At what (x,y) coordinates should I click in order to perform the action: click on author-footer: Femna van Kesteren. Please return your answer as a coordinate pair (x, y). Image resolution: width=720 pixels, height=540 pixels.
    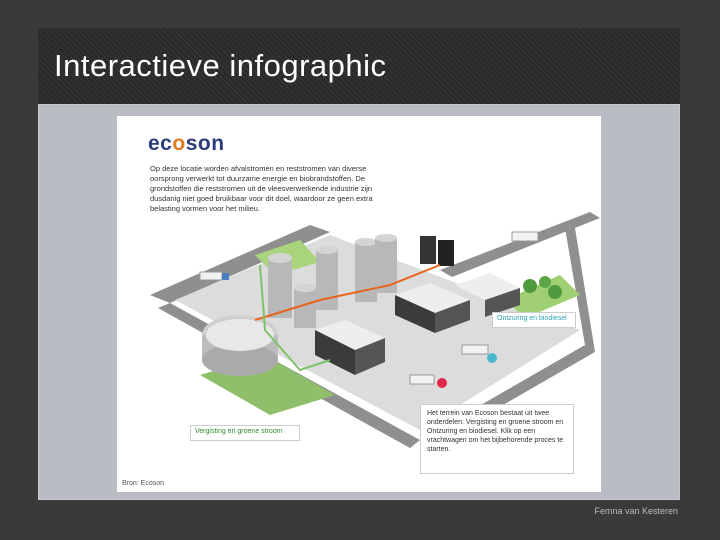
    Looking at the image, I should click on (636, 511).